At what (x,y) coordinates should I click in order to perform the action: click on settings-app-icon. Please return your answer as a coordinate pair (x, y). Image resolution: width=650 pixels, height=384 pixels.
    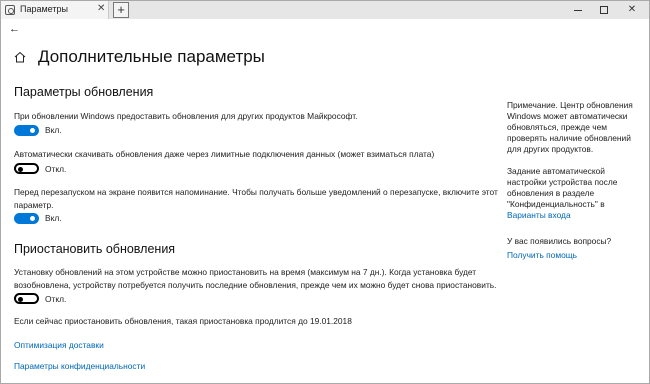
    Looking at the image, I should click on (10, 10).